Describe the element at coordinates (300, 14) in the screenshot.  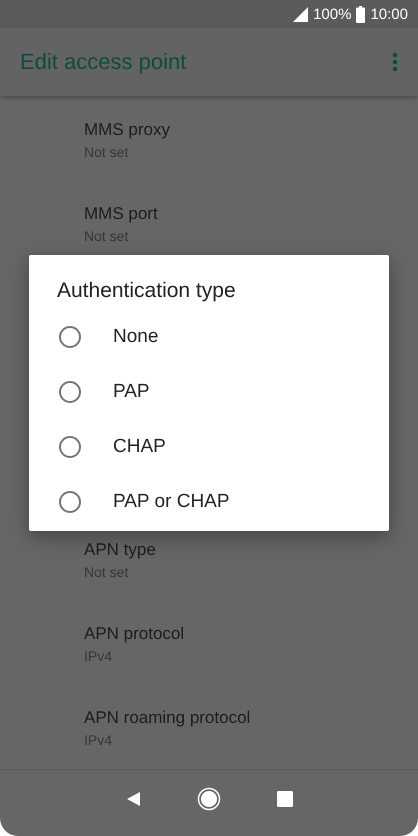
I see `signal-icon` at that location.